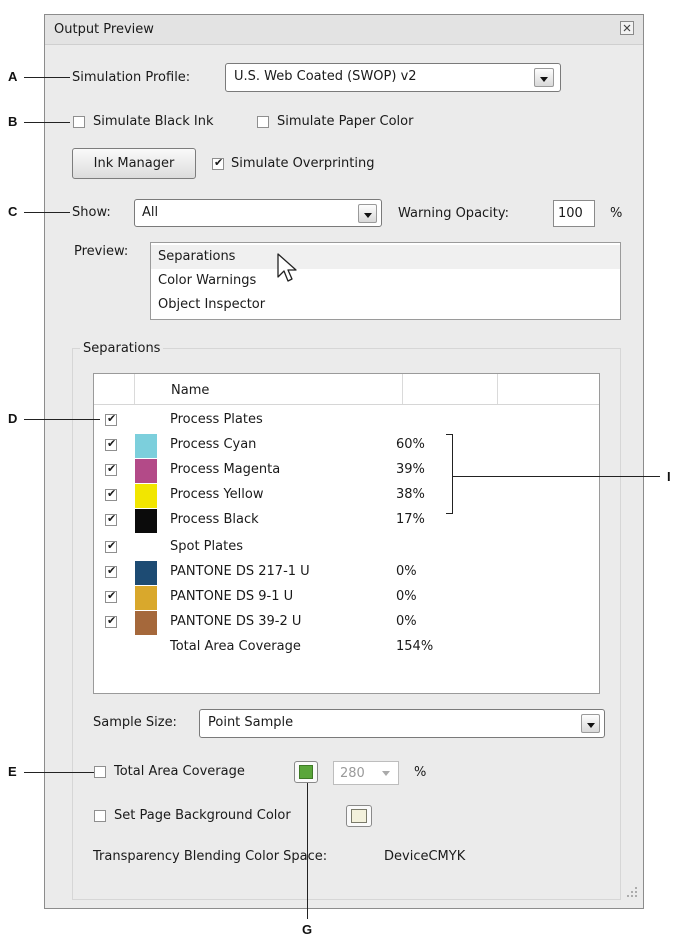  What do you see at coordinates (47, 212) in the screenshot?
I see `callout-c-line` at bounding box center [47, 212].